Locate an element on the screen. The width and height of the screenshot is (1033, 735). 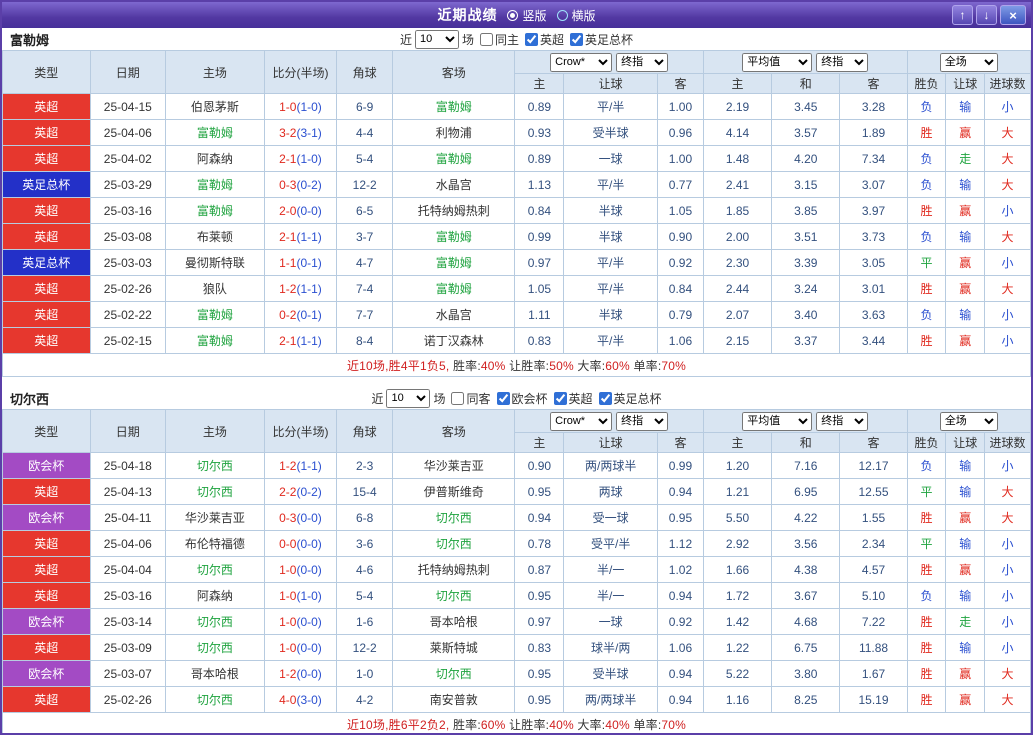
result-flag: 平 is located at coordinates (926, 491).